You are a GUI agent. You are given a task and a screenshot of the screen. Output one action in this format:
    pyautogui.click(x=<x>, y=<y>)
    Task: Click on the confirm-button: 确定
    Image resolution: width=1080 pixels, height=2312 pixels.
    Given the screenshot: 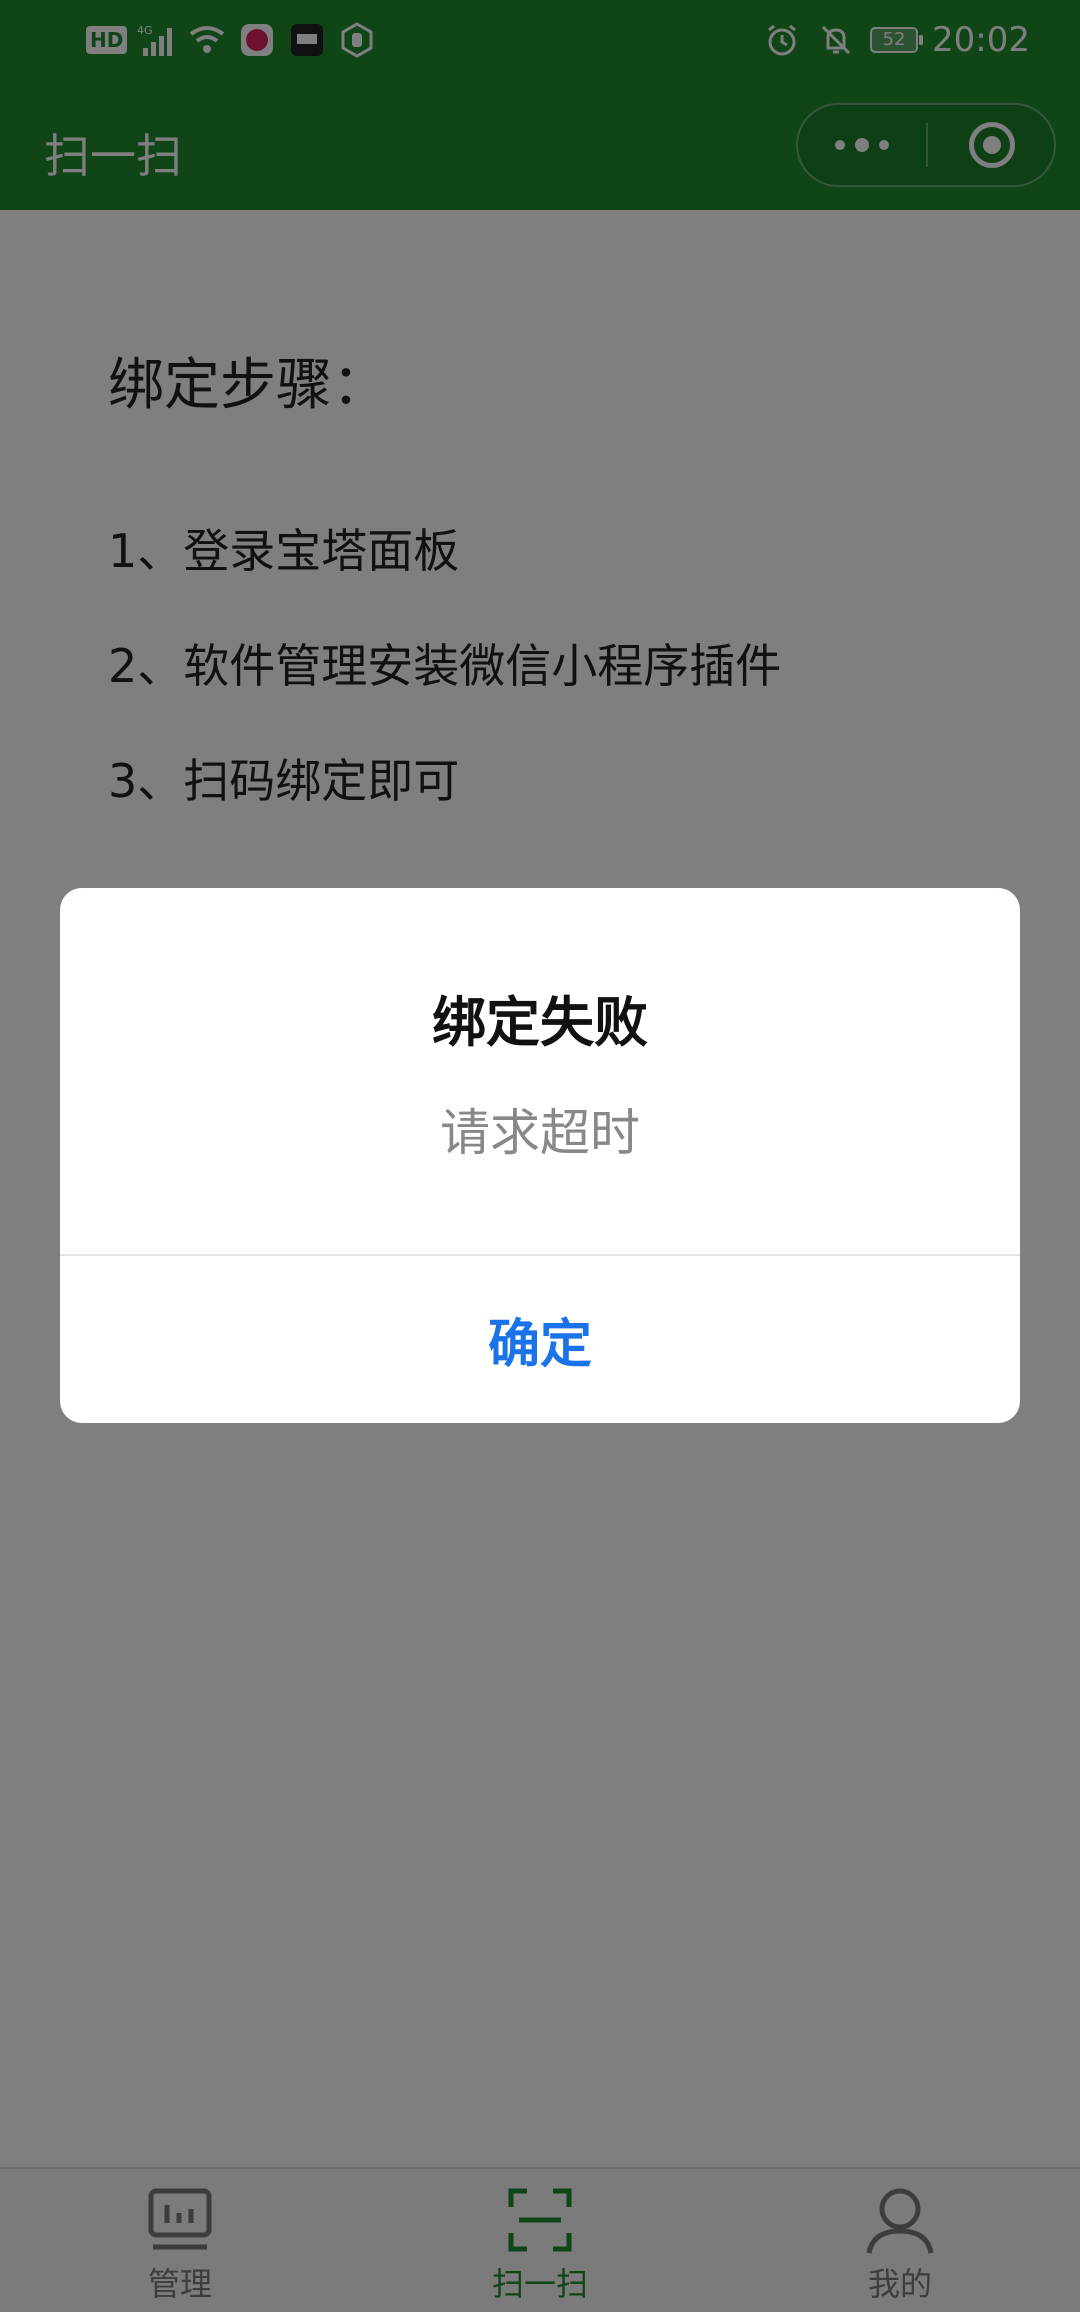 What is the action you would take?
    pyautogui.click(x=540, y=1339)
    